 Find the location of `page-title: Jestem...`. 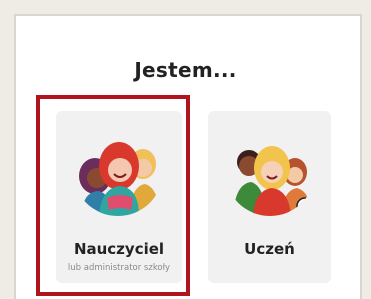

page-title: Jestem... is located at coordinates (185, 70).